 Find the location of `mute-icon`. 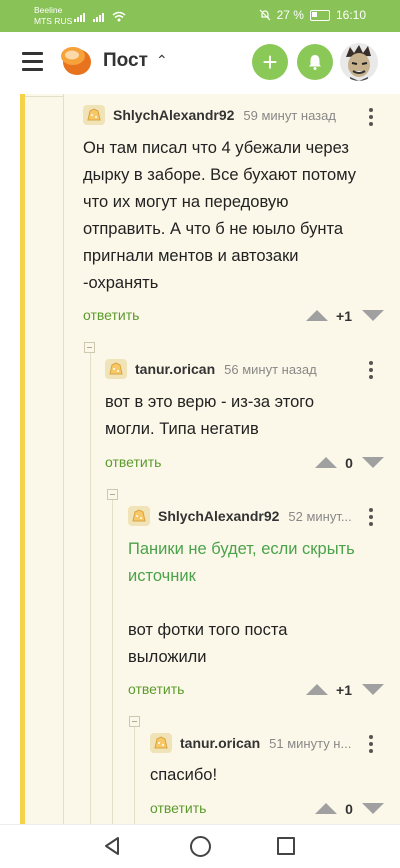

mute-icon is located at coordinates (265, 15).